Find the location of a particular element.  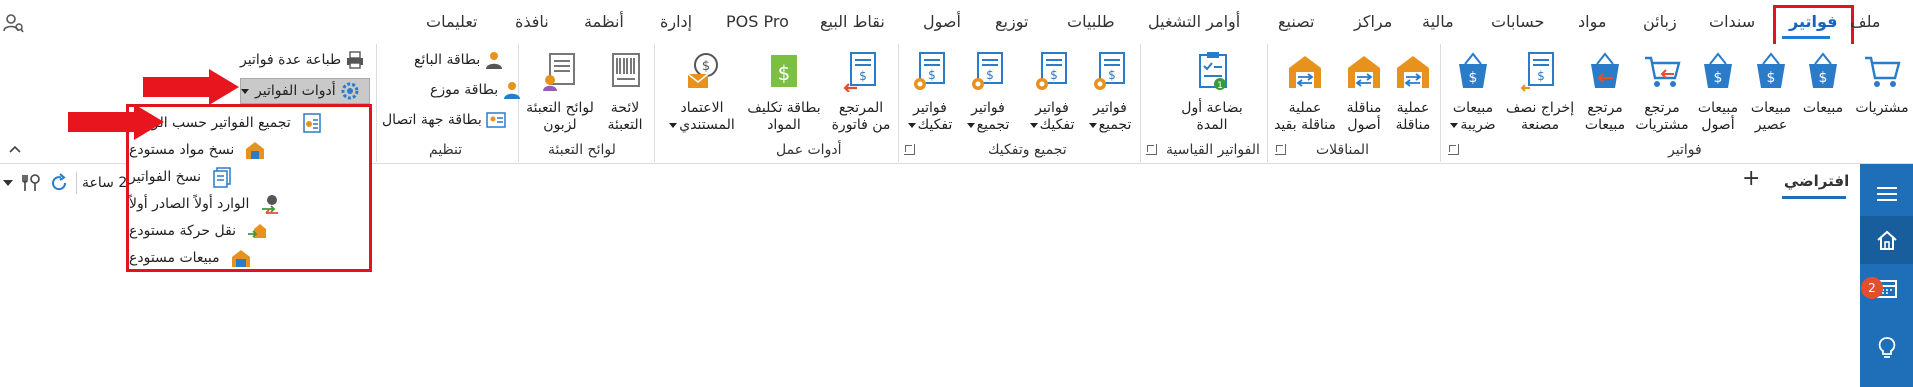

menu-distribution: توزيع is located at coordinates (1011, 21).